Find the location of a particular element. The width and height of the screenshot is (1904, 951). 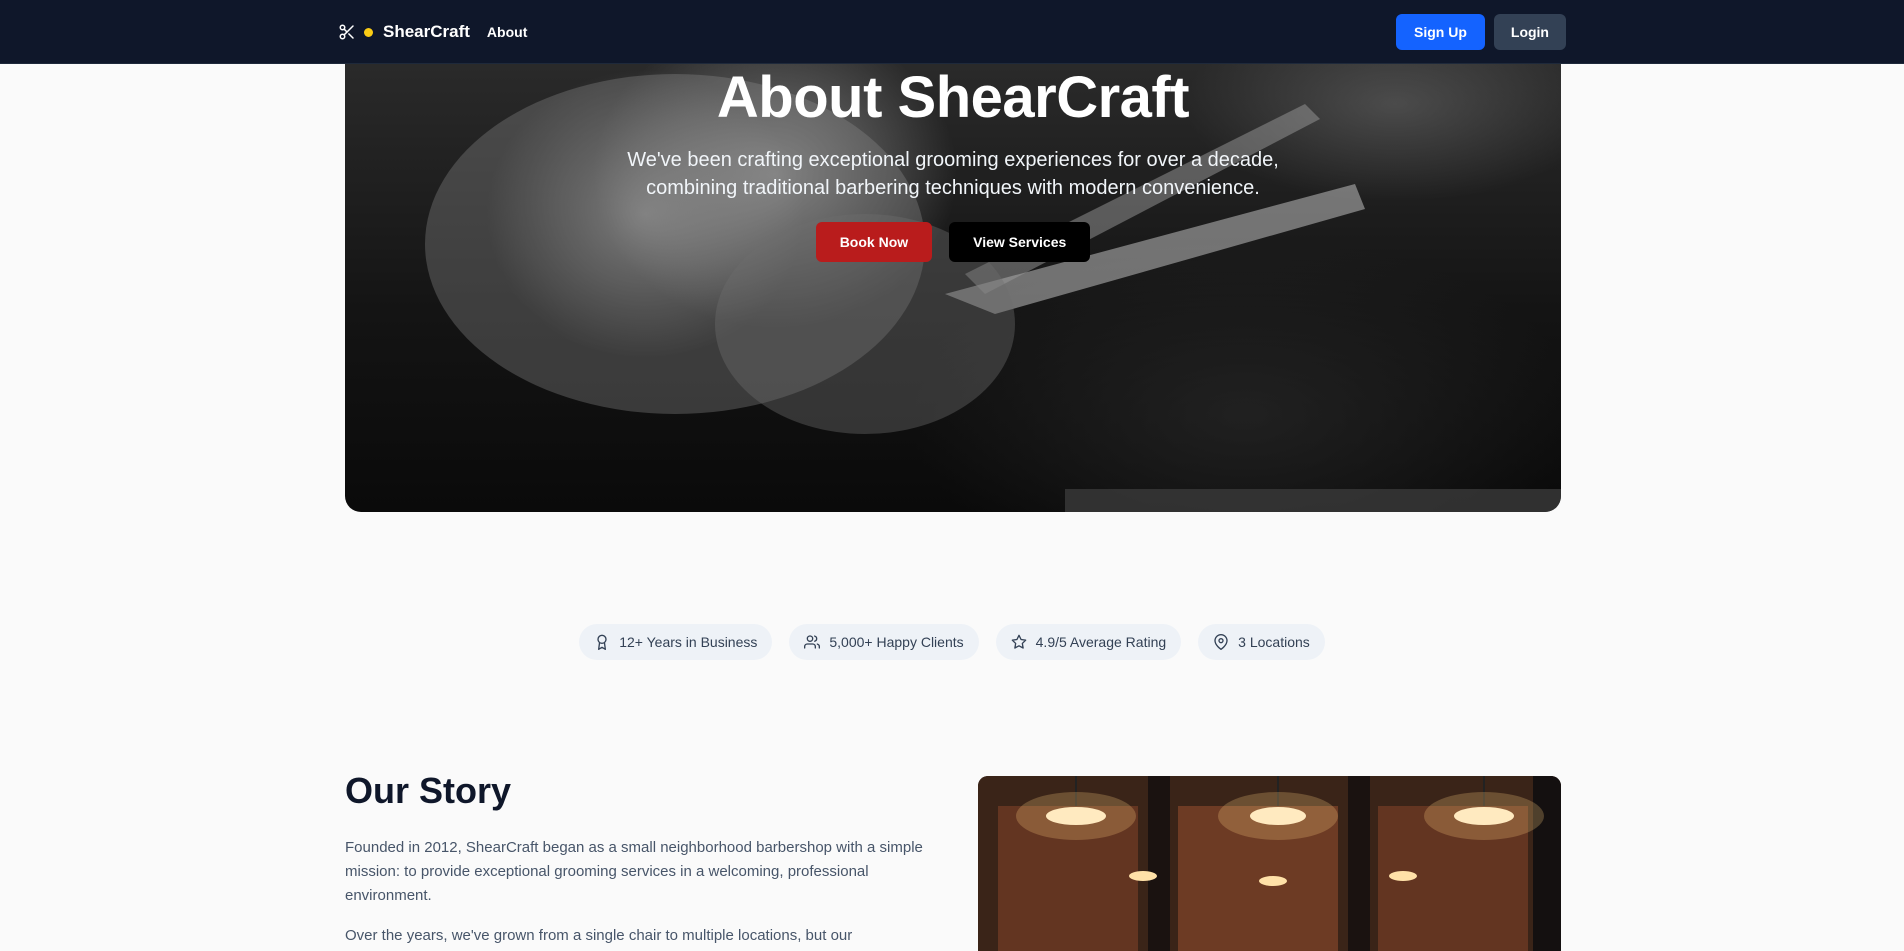

top-navbar: ShearCraft About Sign Up Login is located at coordinates (952, 32).